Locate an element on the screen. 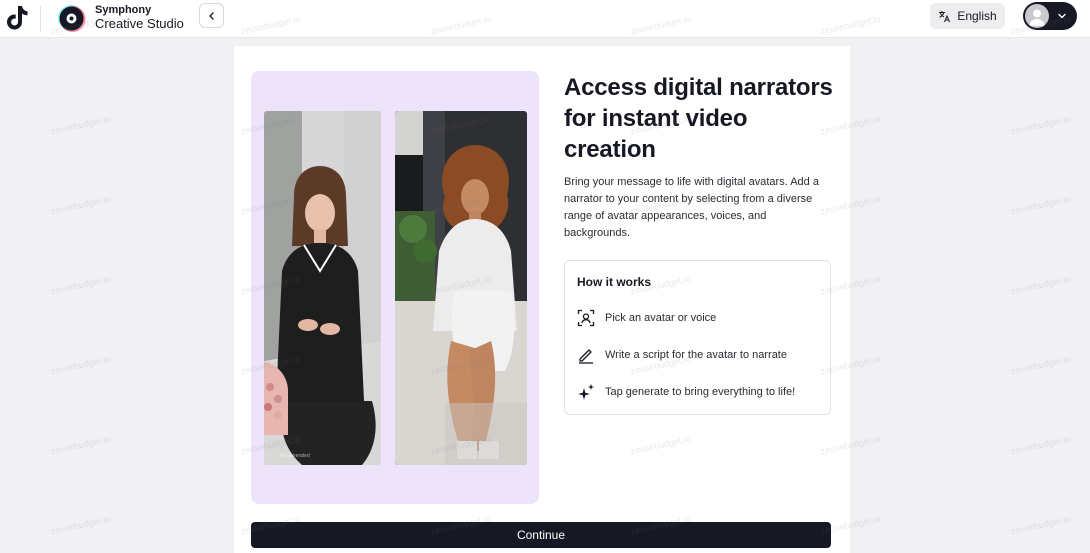 This screenshot has width=1090, height=553. ai-generated-label: AI Generated is located at coordinates (295, 456).